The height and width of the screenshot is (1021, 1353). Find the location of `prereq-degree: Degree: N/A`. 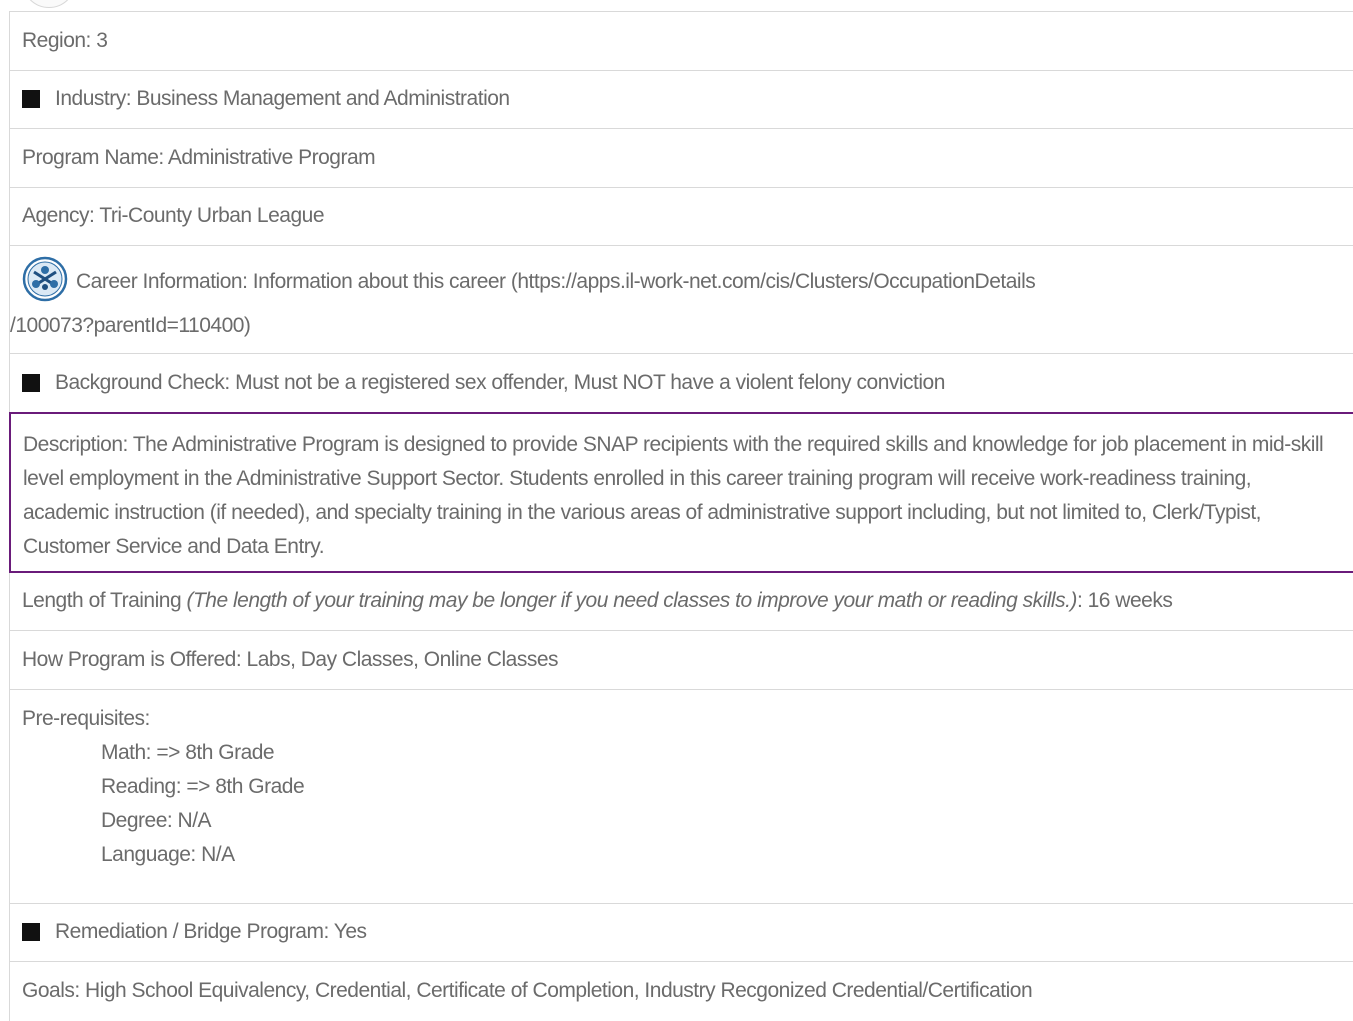

prereq-degree: Degree: N/A is located at coordinates (156, 820).